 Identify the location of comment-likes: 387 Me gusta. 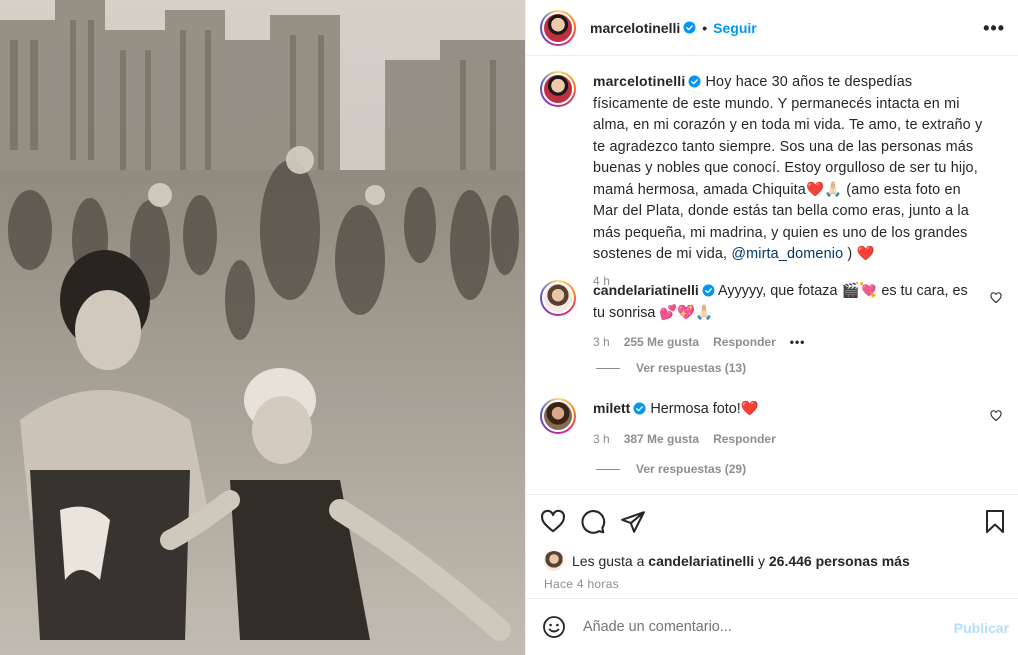
(661, 440).